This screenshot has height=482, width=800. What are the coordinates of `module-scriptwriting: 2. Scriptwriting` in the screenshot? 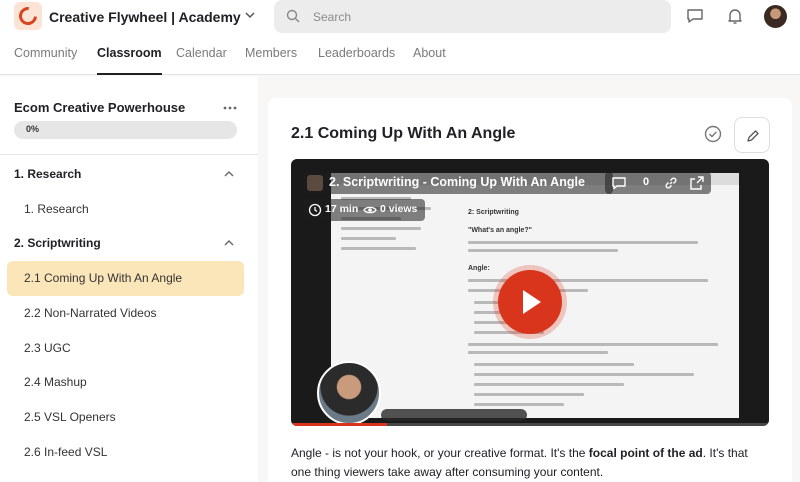 It's located at (57, 243).